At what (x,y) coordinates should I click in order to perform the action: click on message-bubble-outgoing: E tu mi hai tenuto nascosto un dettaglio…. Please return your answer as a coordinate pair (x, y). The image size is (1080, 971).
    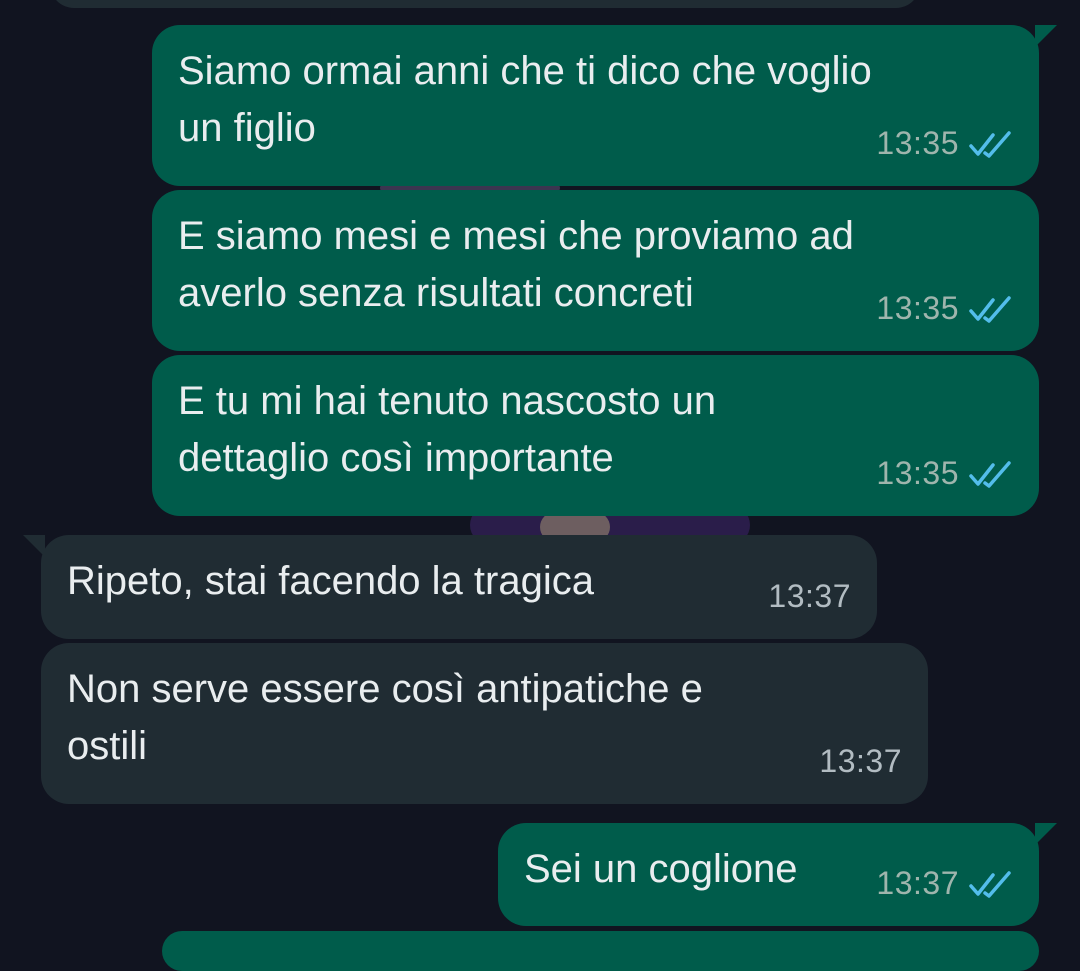
    Looking at the image, I should click on (595, 435).